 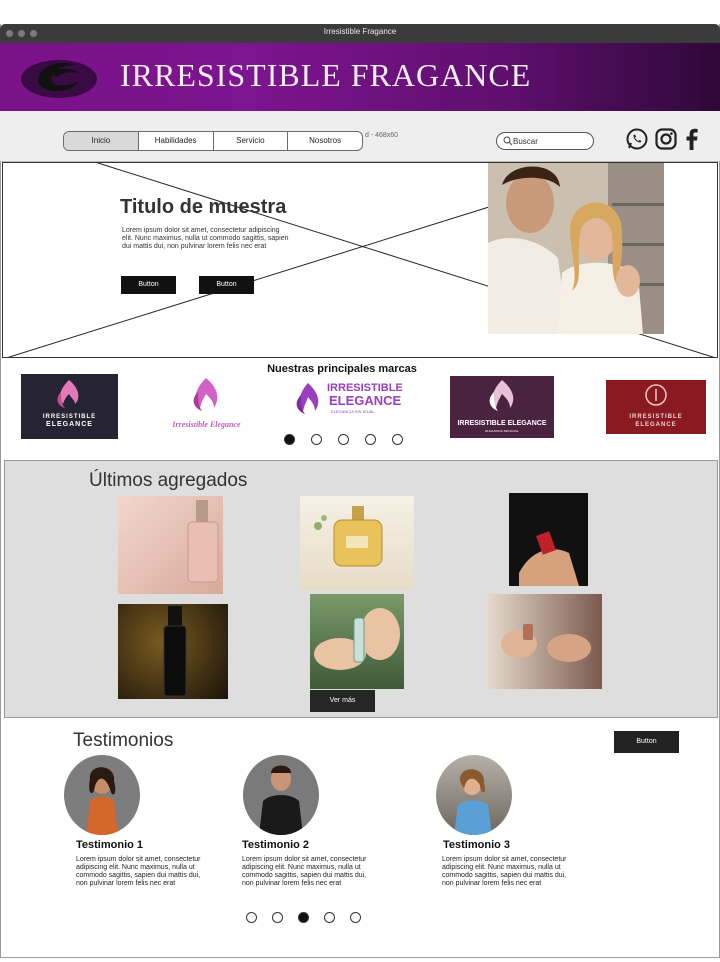 What do you see at coordinates (101, 141) in the screenshot?
I see `nav-item-inicio: Inicio` at bounding box center [101, 141].